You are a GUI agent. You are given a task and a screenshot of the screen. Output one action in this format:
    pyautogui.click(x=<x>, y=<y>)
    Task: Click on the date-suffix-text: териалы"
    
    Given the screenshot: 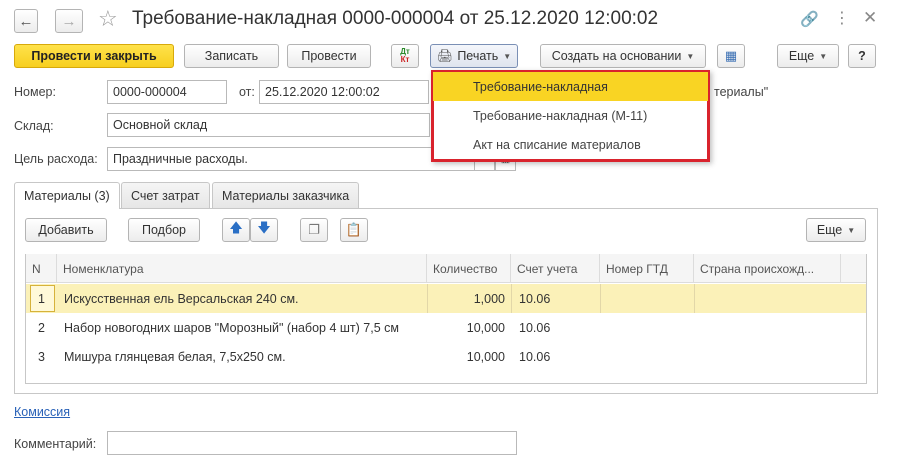 What is the action you would take?
    pyautogui.click(x=741, y=92)
    